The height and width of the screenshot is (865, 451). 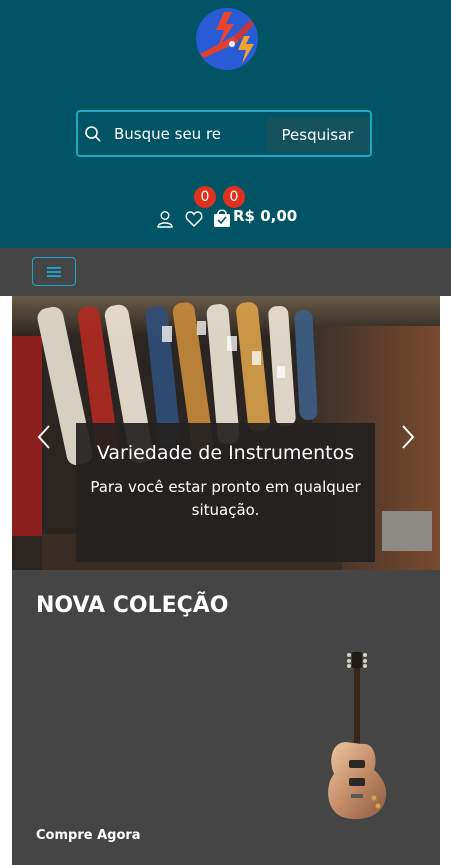 I want to click on chevron-left-icon, so click(x=44, y=437).